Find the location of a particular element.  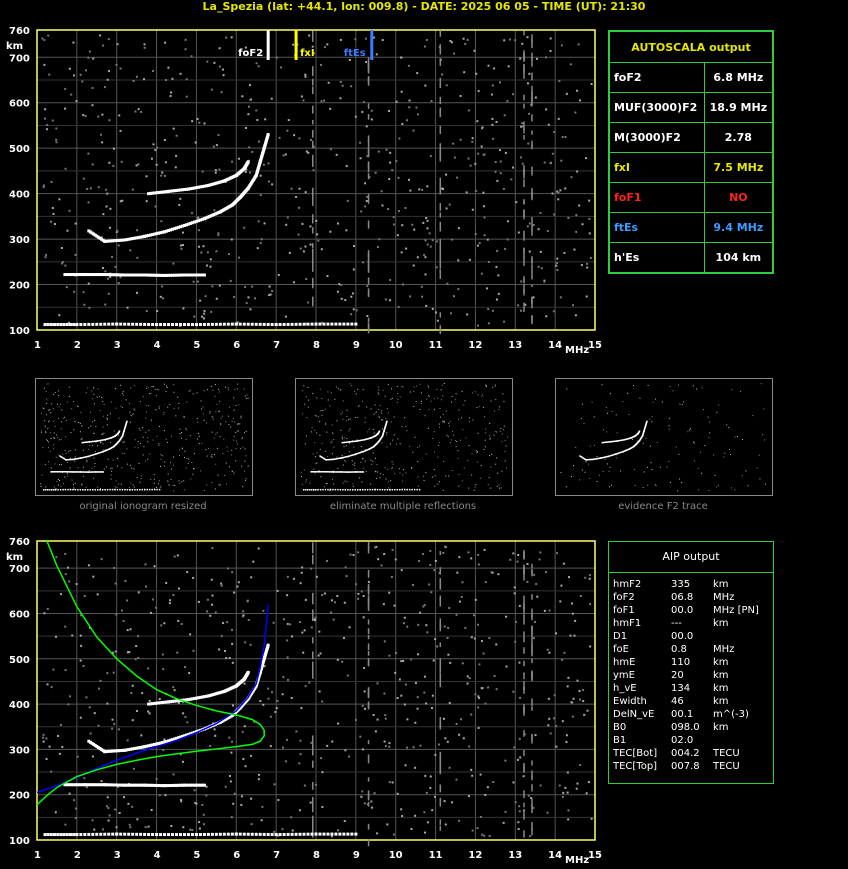

aip-param-unit: km is located at coordinates (721, 727).